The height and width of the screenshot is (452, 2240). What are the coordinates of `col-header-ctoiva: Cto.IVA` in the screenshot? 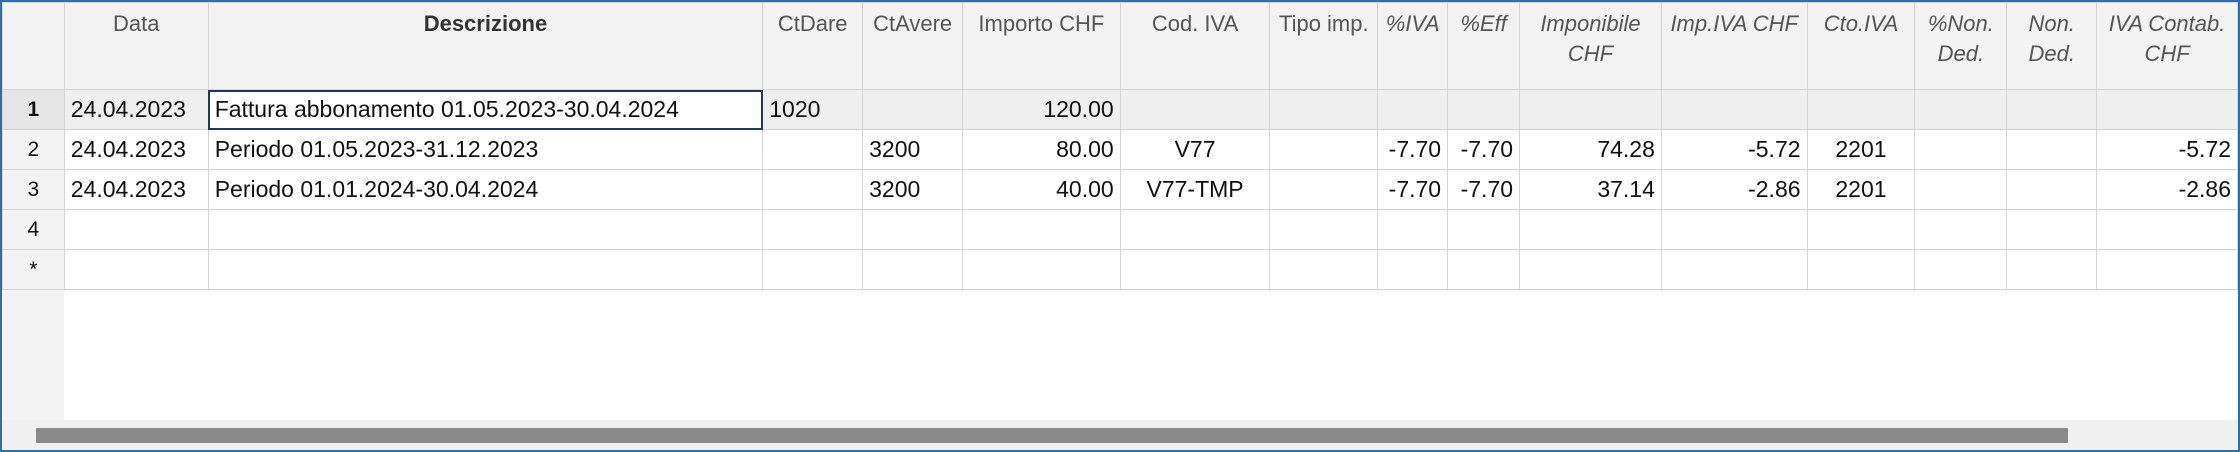 It's located at (1861, 46).